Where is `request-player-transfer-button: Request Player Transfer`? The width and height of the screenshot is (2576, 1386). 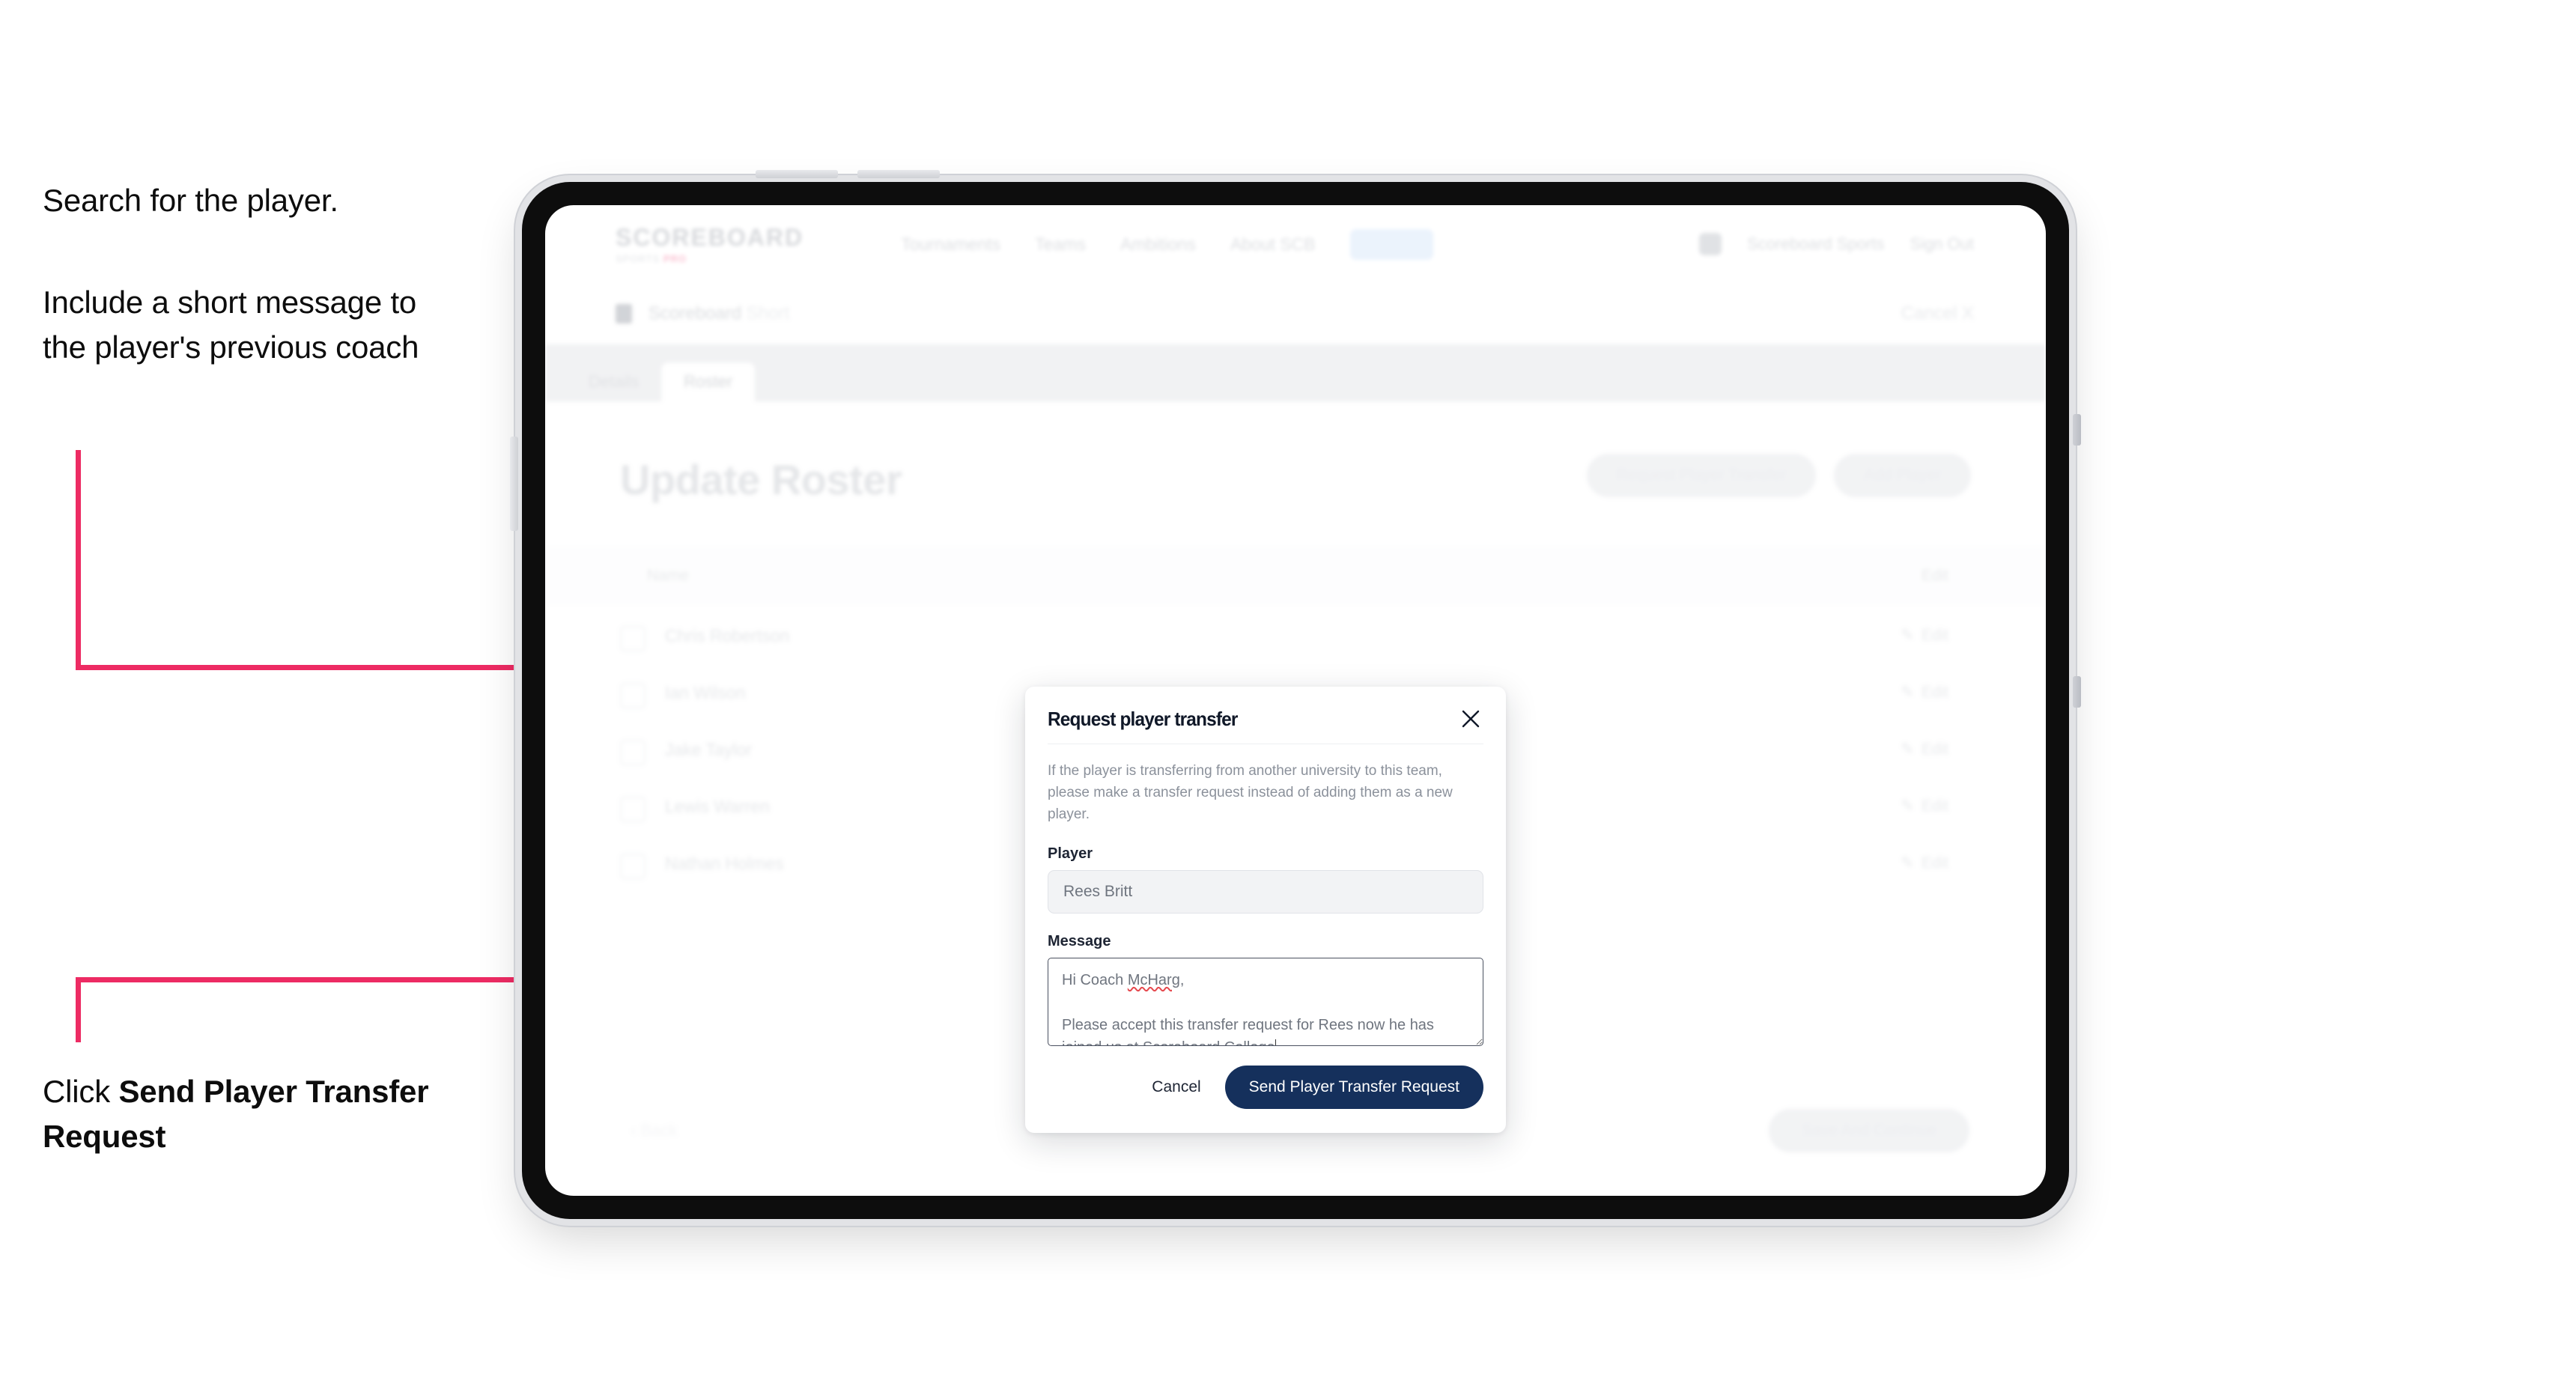 request-player-transfer-button: Request Player Transfer is located at coordinates (1701, 475).